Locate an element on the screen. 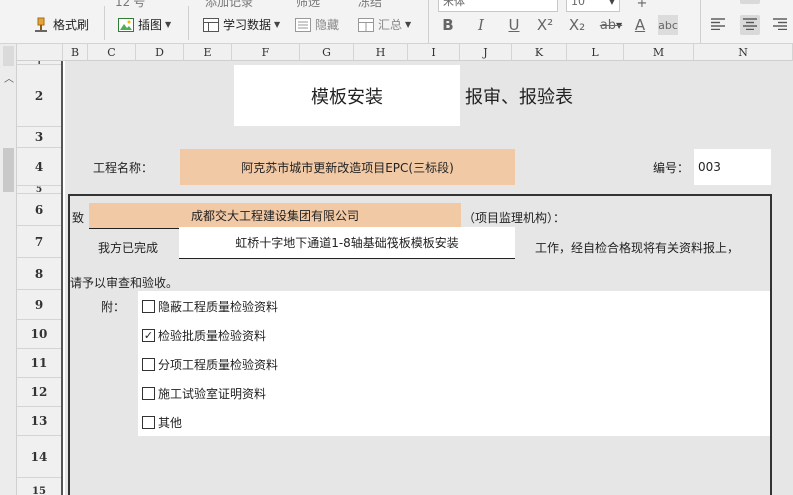 This screenshot has width=793, height=495. subscript-button: X₂ is located at coordinates (577, 25).